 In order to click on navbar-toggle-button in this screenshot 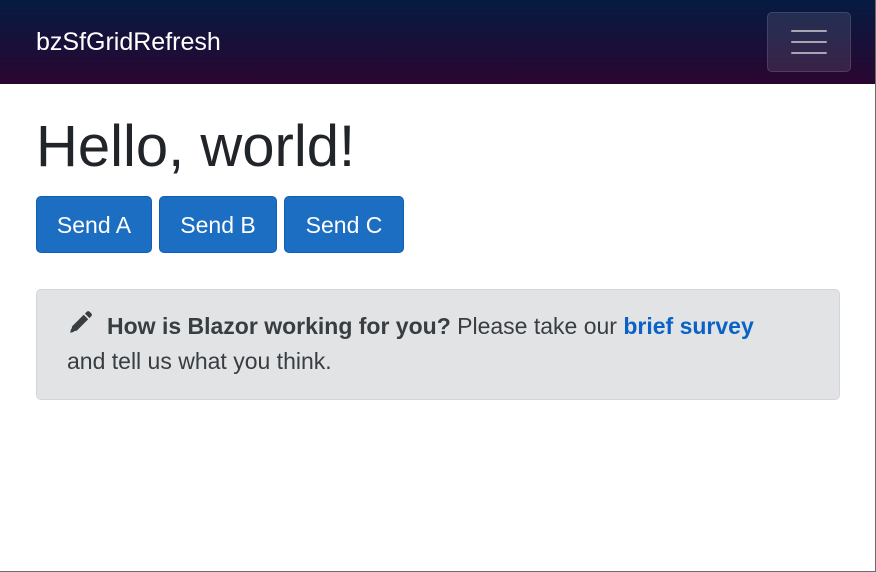, I will do `click(809, 42)`.